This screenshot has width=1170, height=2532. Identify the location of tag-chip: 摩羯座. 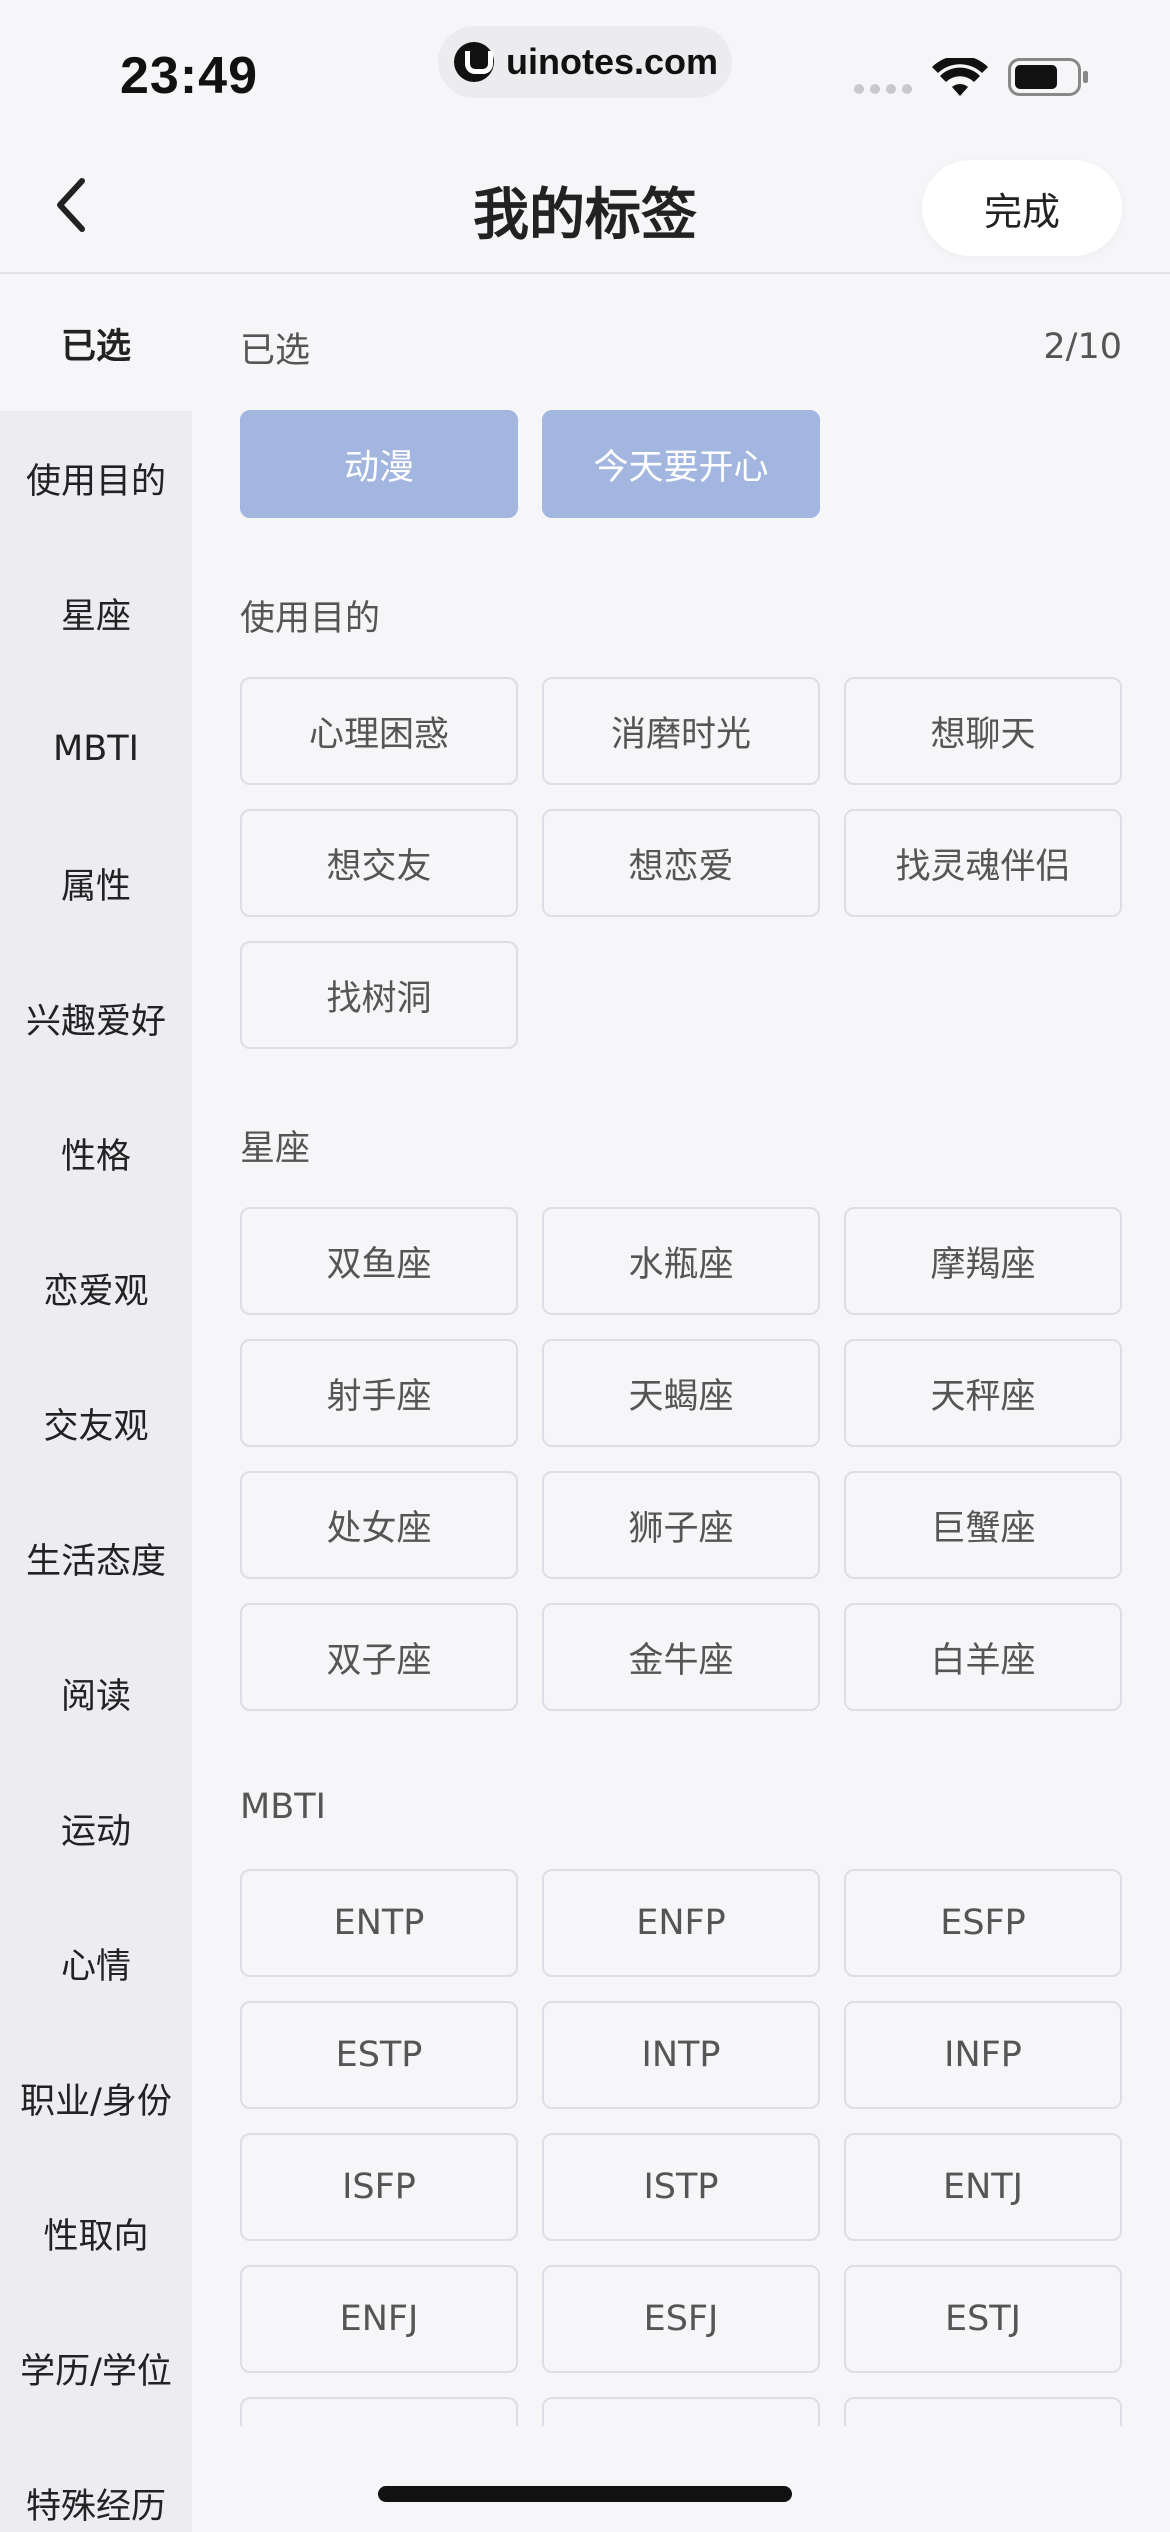
(983, 1261).